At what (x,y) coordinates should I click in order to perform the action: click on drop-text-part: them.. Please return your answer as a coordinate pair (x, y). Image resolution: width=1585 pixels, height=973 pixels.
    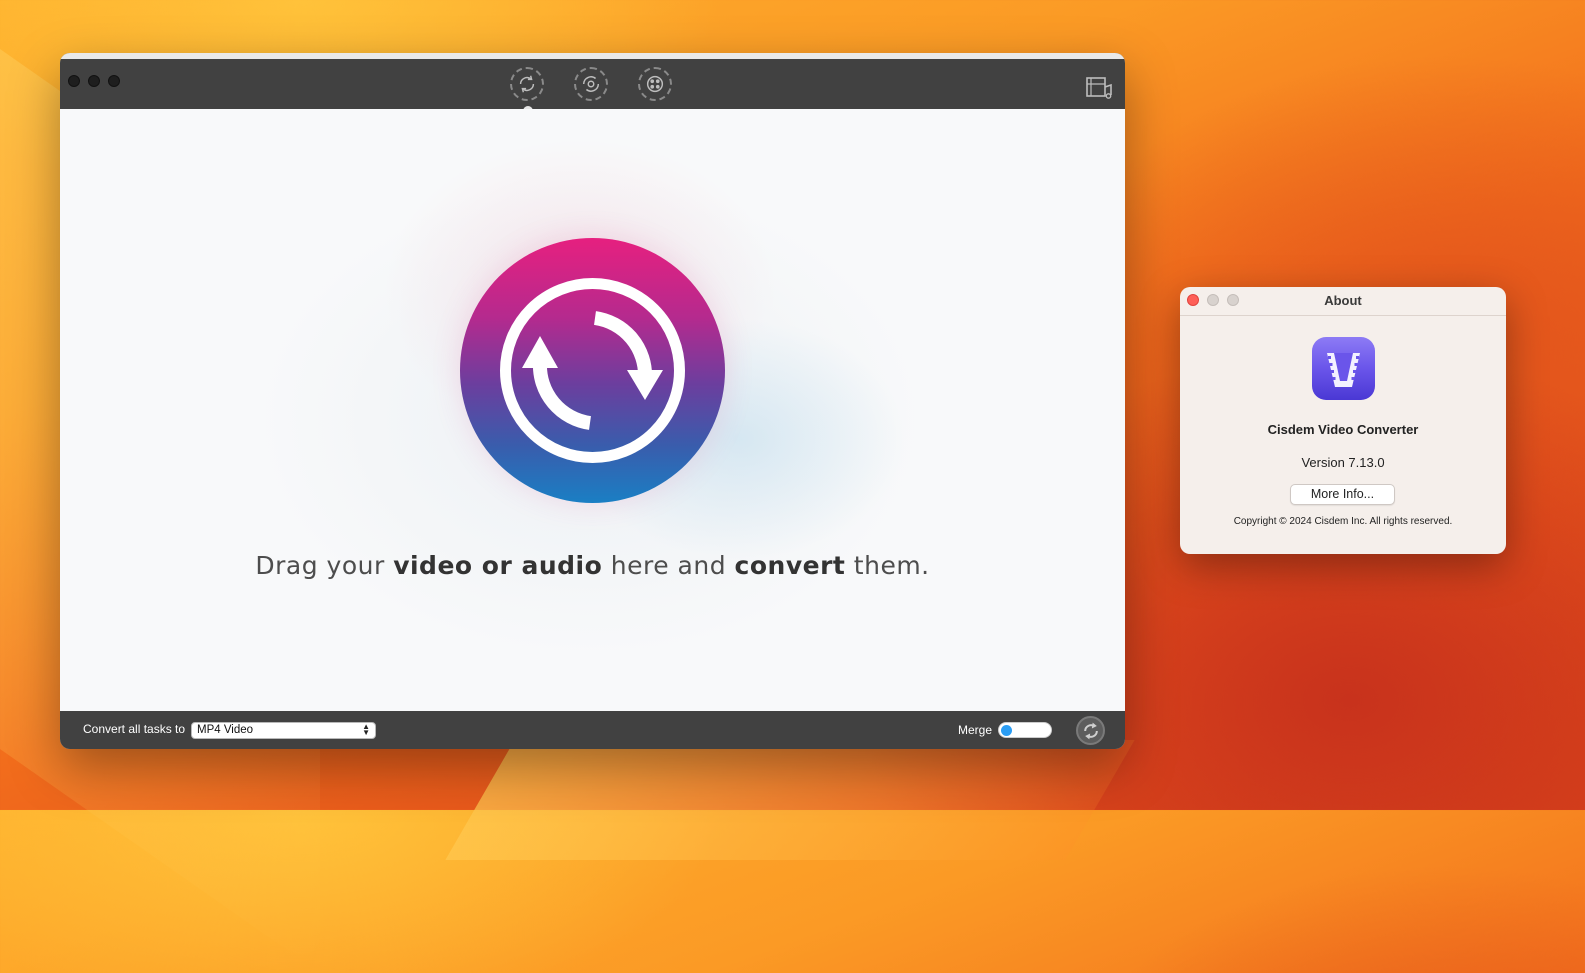
    Looking at the image, I should click on (887, 565).